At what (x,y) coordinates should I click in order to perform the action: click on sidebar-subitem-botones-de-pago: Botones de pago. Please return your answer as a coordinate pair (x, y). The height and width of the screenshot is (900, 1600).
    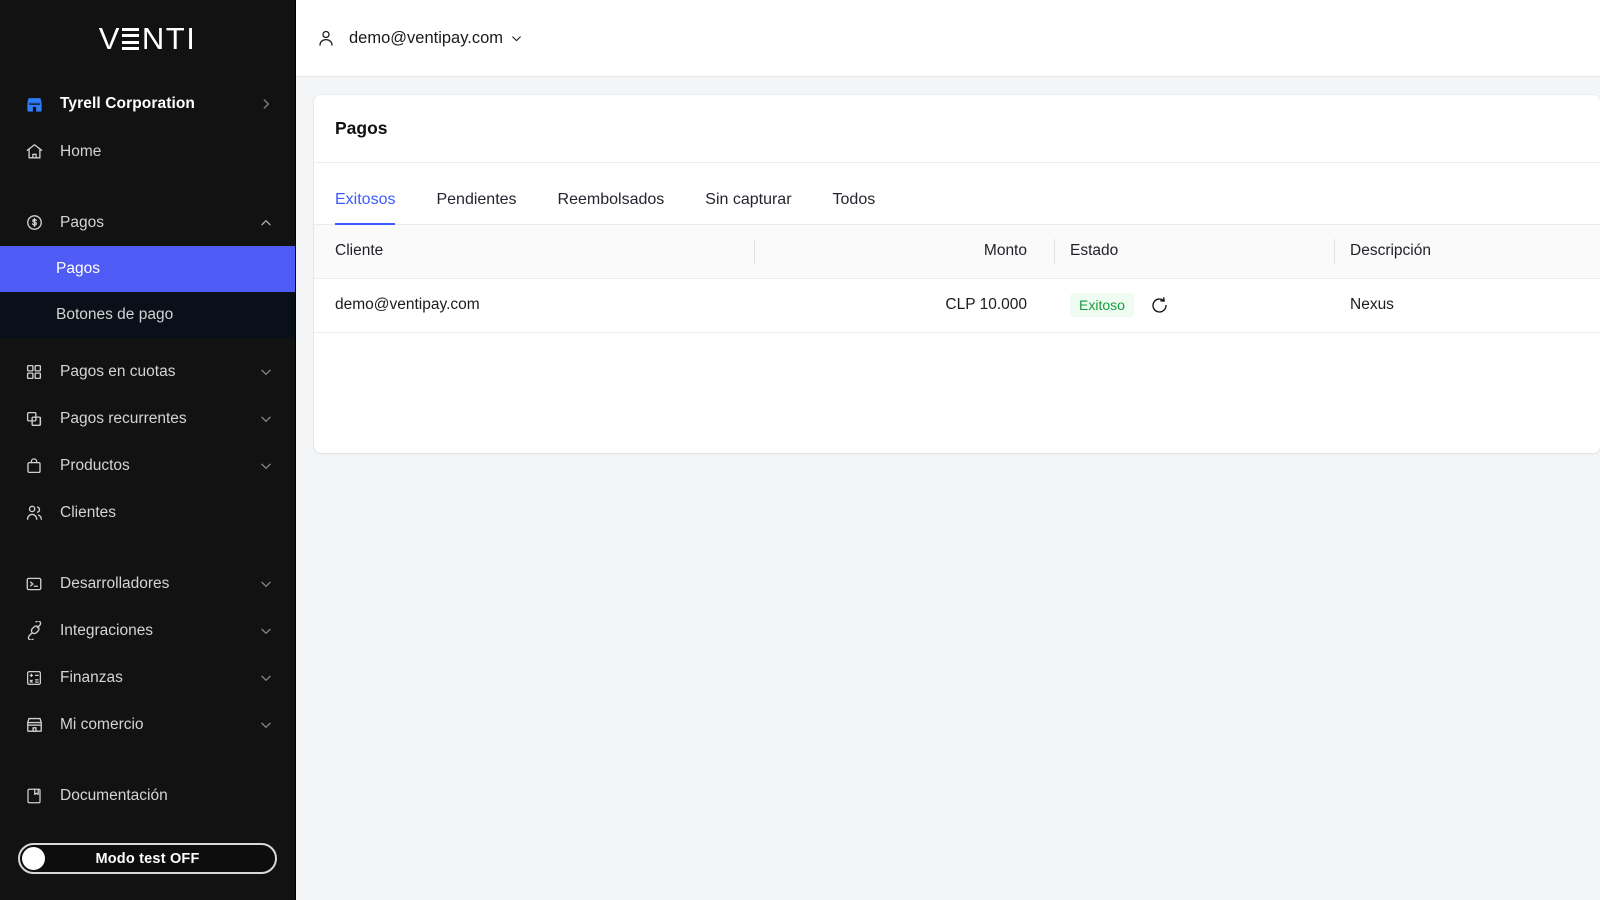
    Looking at the image, I should click on (147, 315).